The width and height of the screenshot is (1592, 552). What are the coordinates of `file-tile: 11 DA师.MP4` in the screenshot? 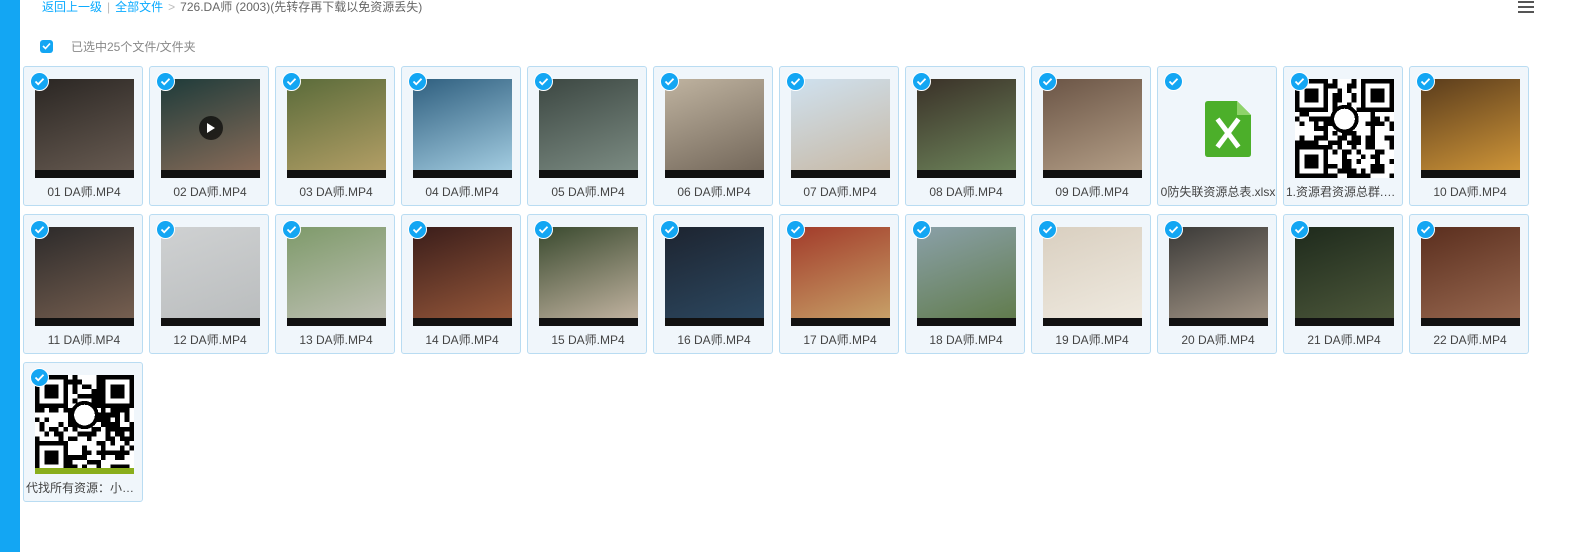 It's located at (83, 284).